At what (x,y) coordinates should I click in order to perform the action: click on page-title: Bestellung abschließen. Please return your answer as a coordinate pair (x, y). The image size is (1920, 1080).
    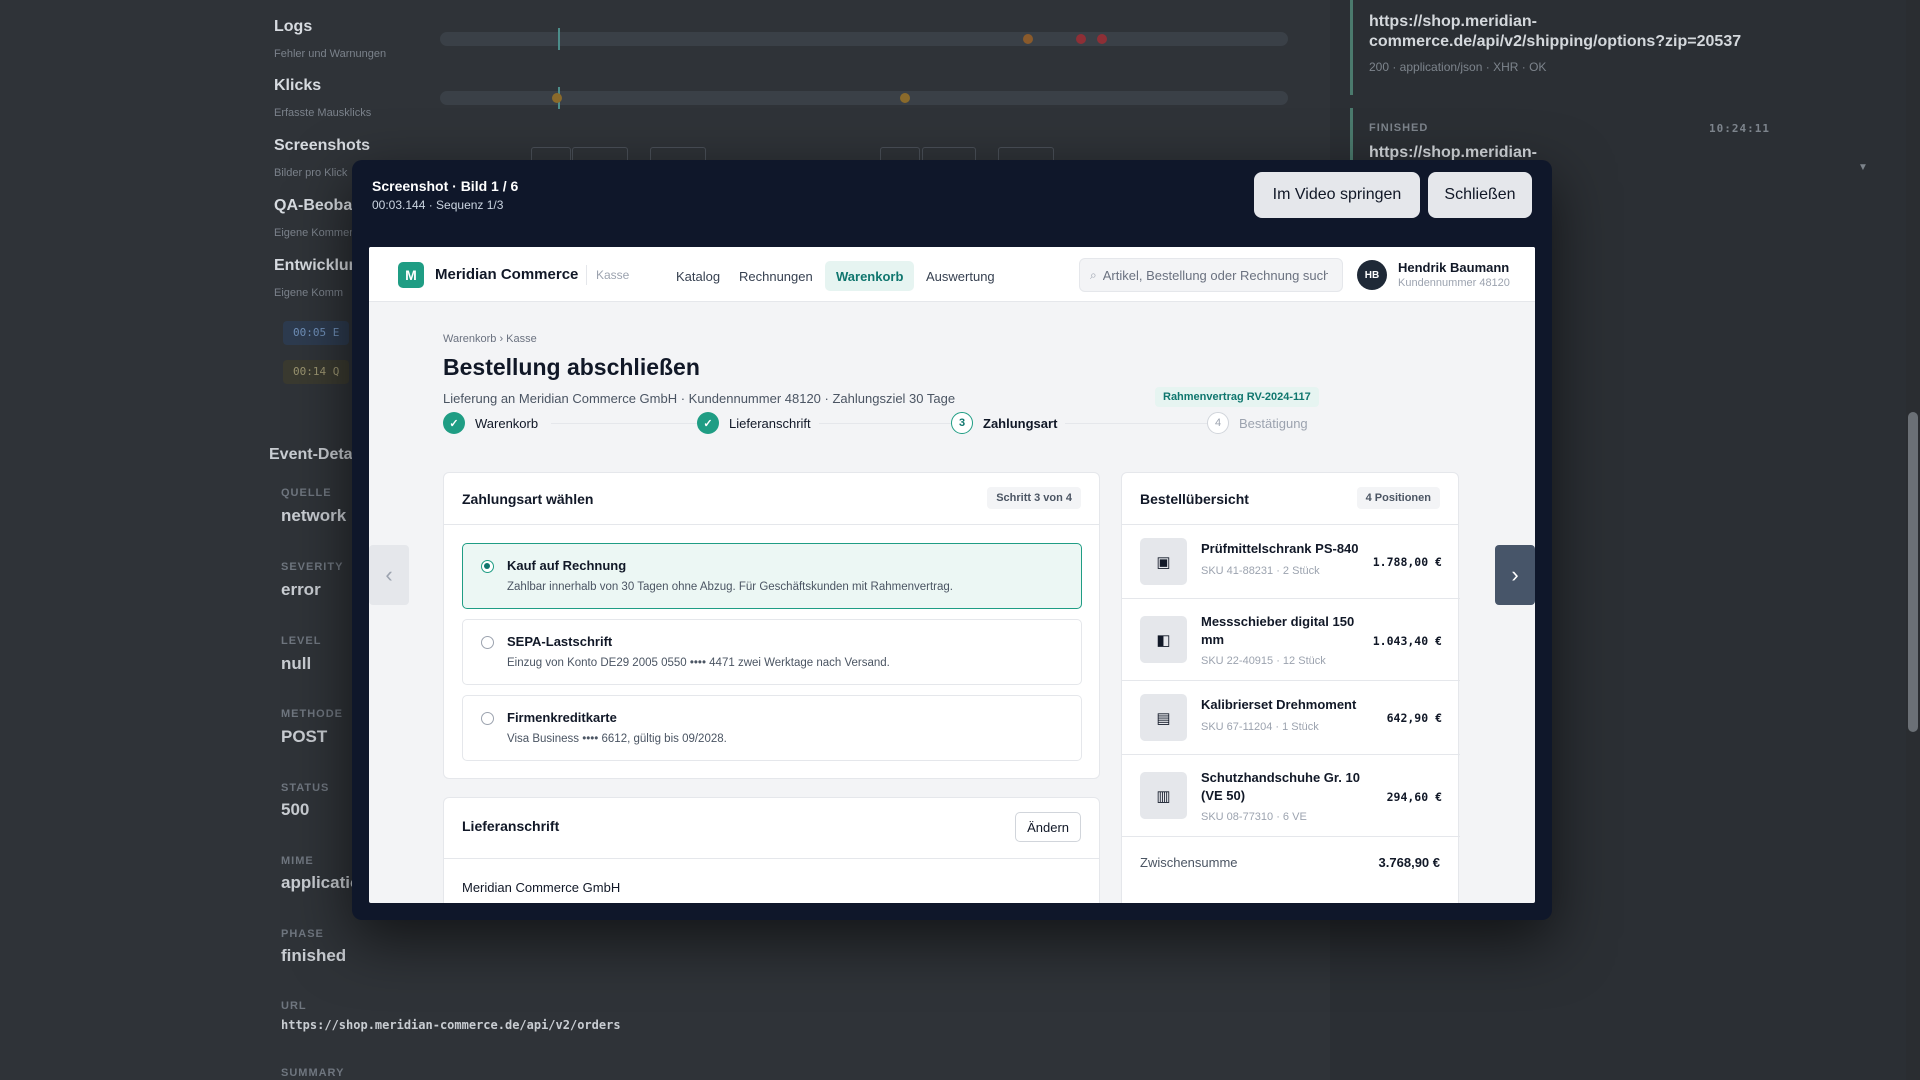
    Looking at the image, I should click on (571, 367).